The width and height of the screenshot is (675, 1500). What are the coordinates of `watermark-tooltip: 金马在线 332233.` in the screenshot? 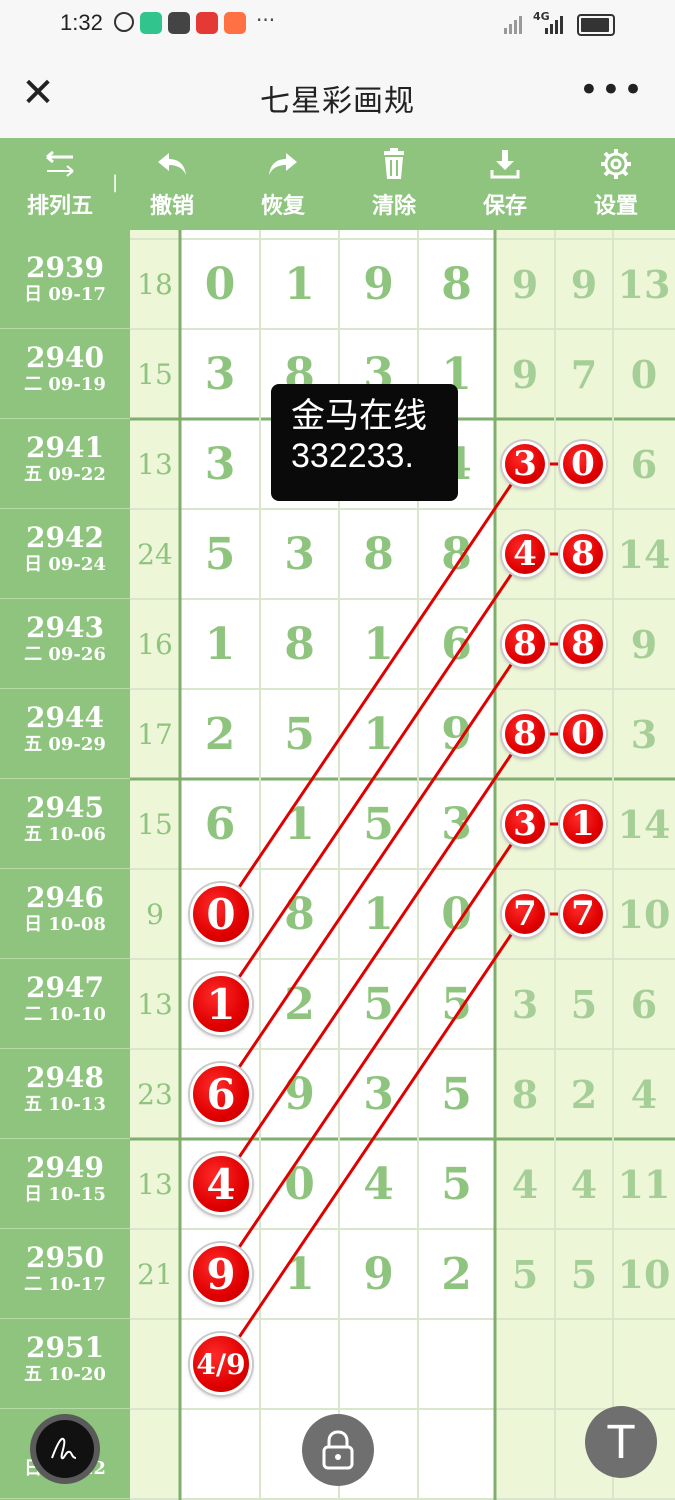 It's located at (364, 442).